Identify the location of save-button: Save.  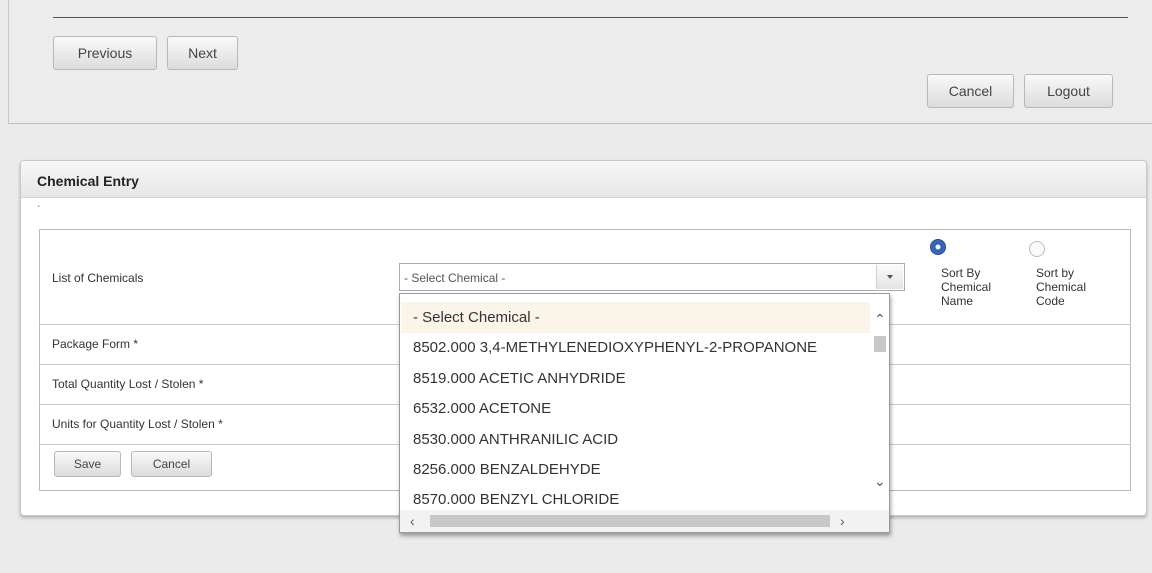
(87, 464).